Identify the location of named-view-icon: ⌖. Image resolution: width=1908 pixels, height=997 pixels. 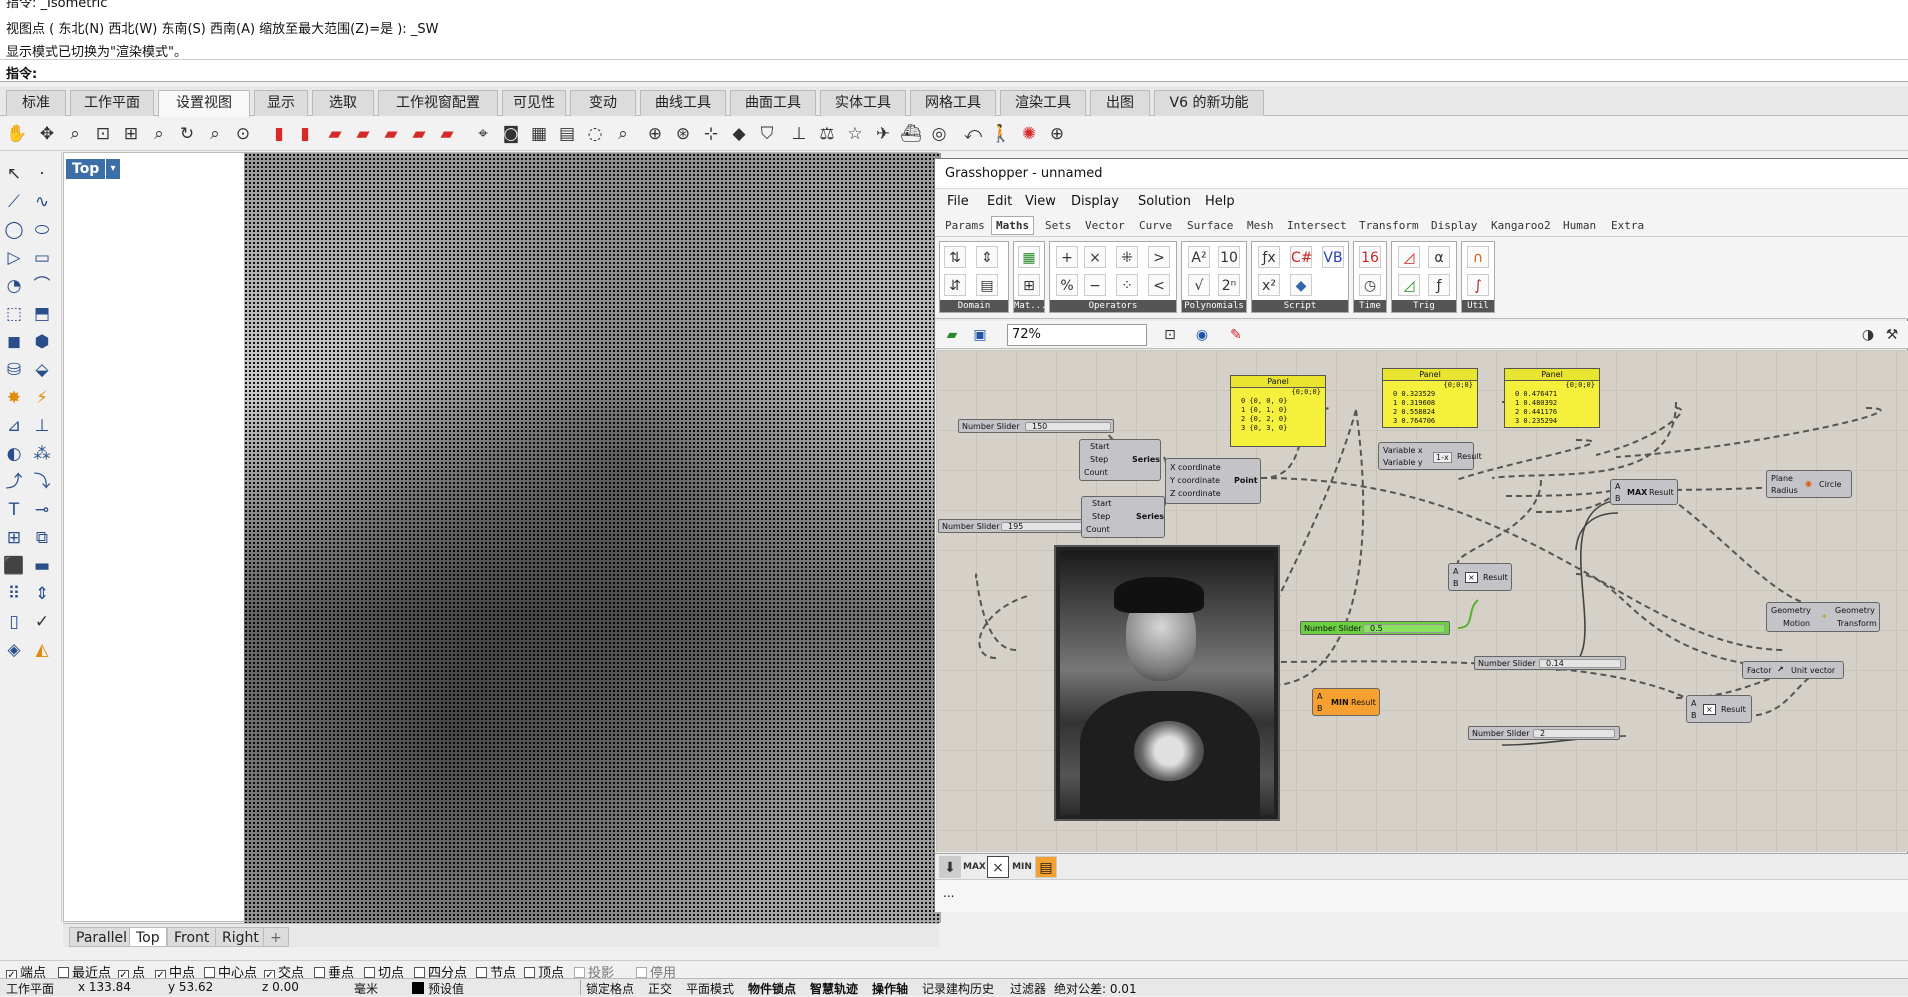
(483, 134).